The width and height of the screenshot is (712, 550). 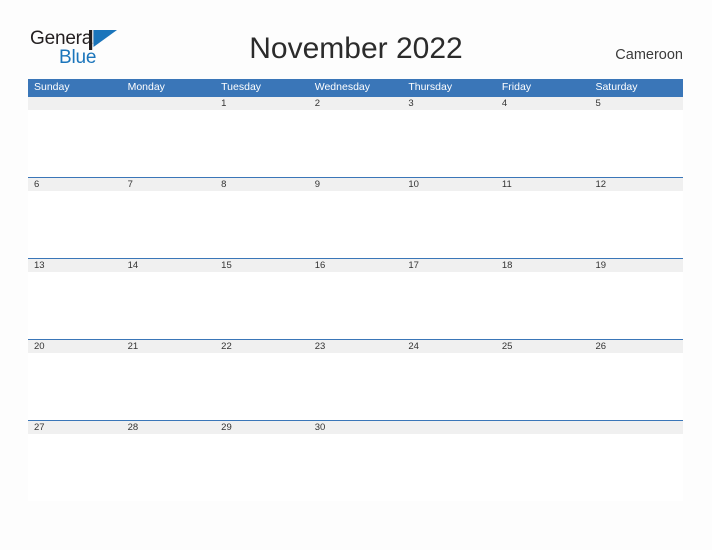 What do you see at coordinates (75, 427) in the screenshot?
I see `date-cell: 27` at bounding box center [75, 427].